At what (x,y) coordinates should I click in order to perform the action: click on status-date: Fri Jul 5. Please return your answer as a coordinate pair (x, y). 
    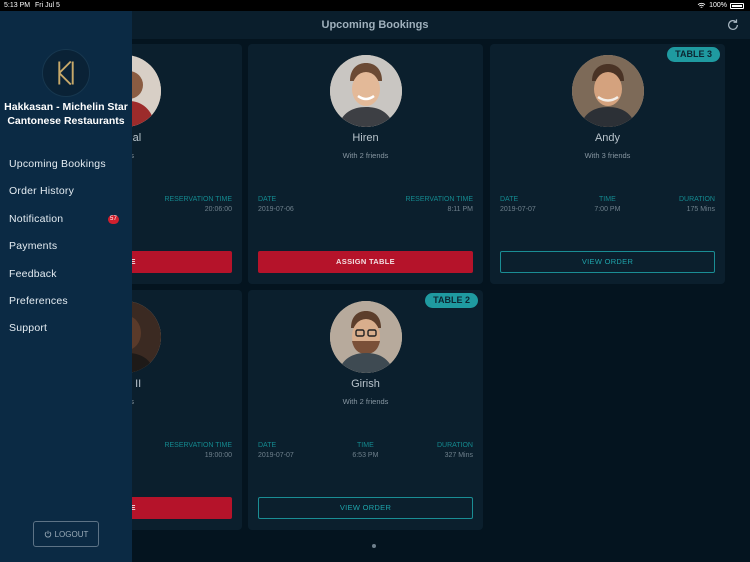
    Looking at the image, I should click on (47, 5).